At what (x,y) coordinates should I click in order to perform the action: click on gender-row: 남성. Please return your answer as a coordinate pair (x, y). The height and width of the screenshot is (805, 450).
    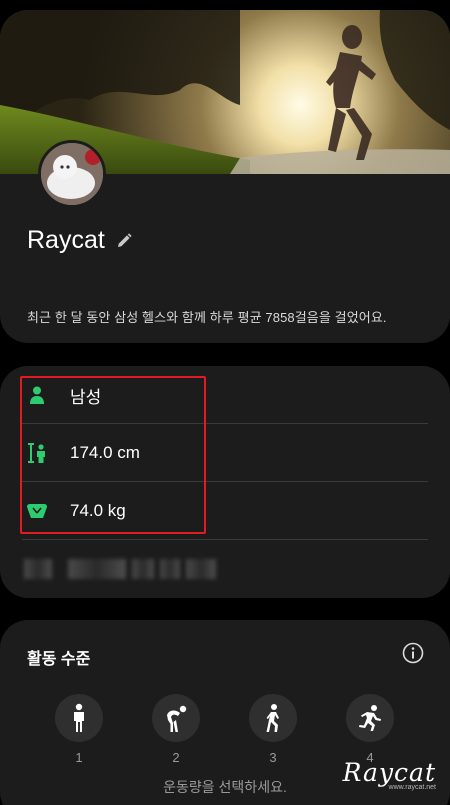
    Looking at the image, I should click on (225, 395).